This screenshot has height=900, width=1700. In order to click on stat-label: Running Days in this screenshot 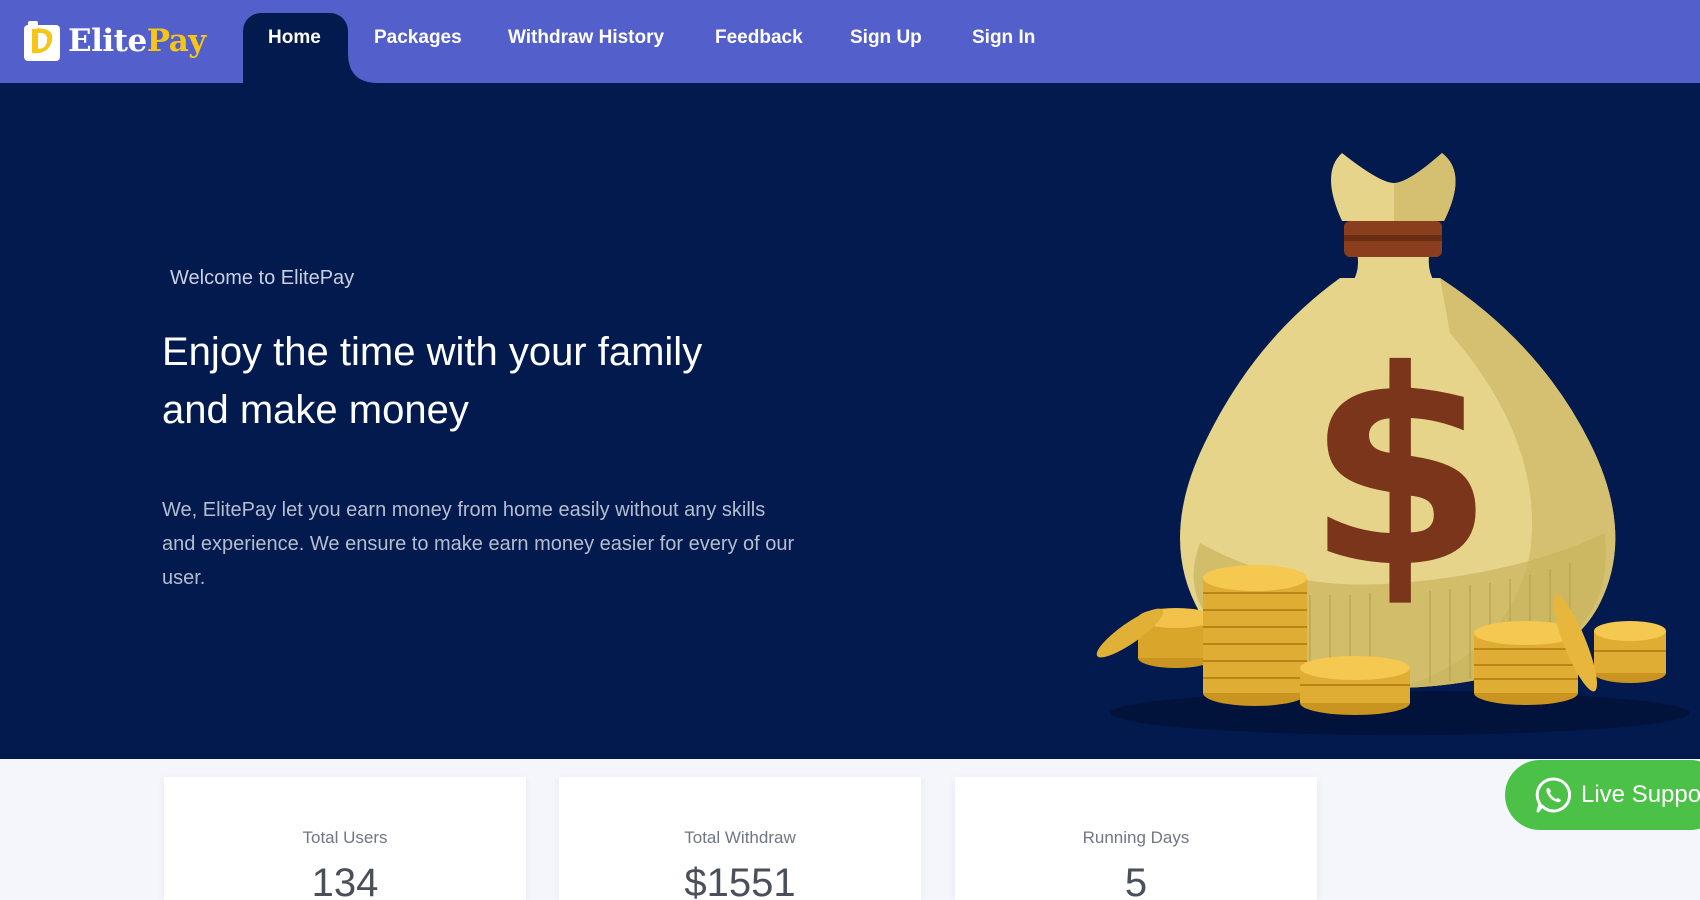, I will do `click(1136, 837)`.